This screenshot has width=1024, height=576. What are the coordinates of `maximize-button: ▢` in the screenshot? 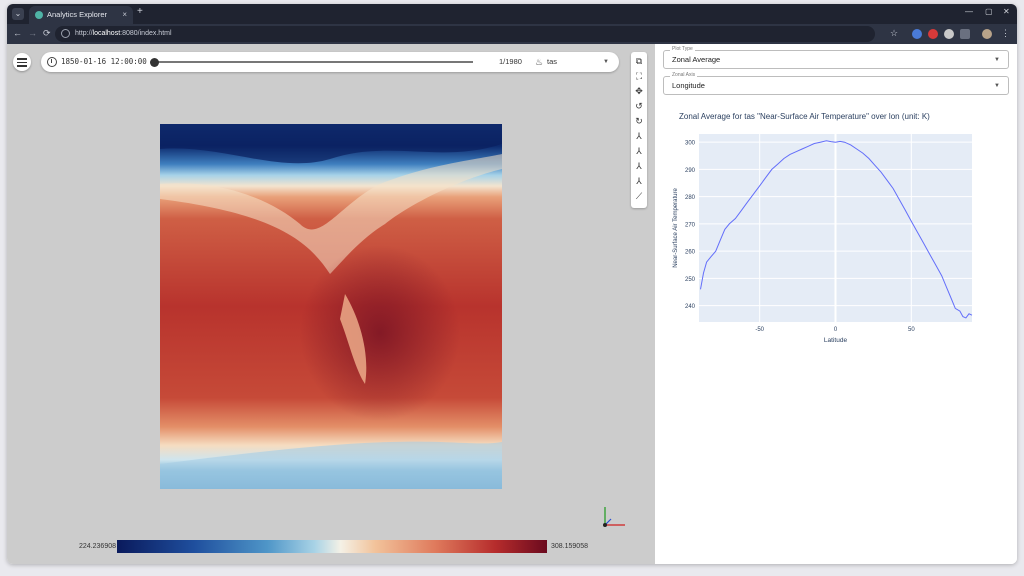 It's located at (989, 11).